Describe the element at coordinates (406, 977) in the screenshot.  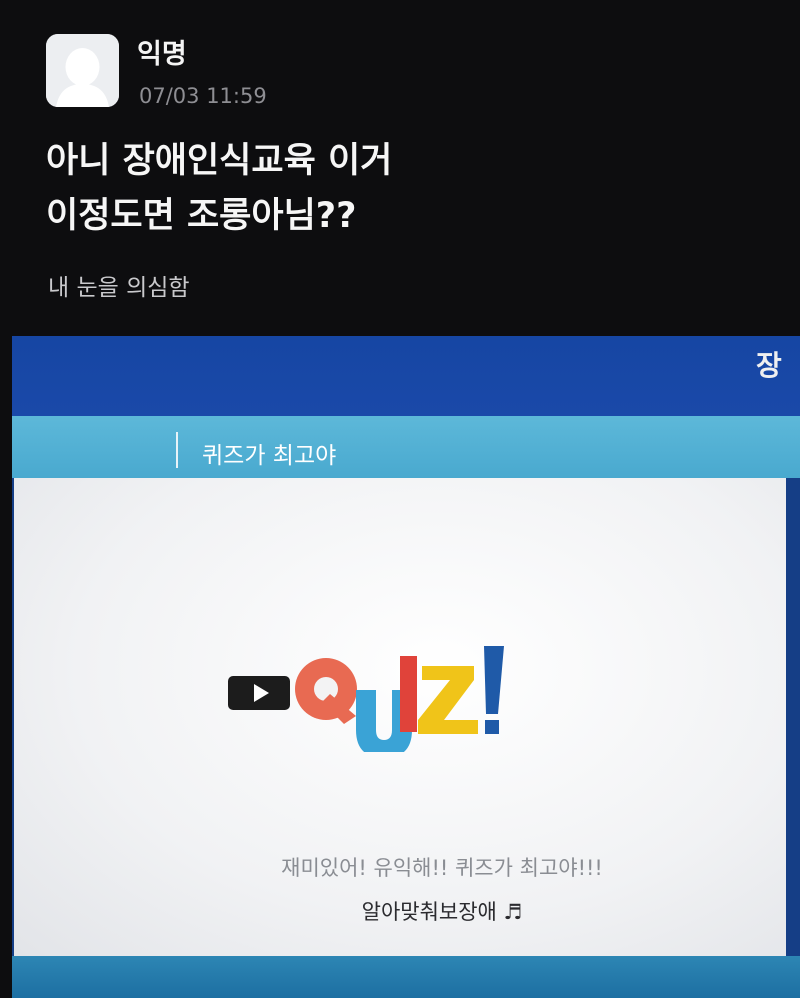
I see `photo-bottom-bar` at that location.